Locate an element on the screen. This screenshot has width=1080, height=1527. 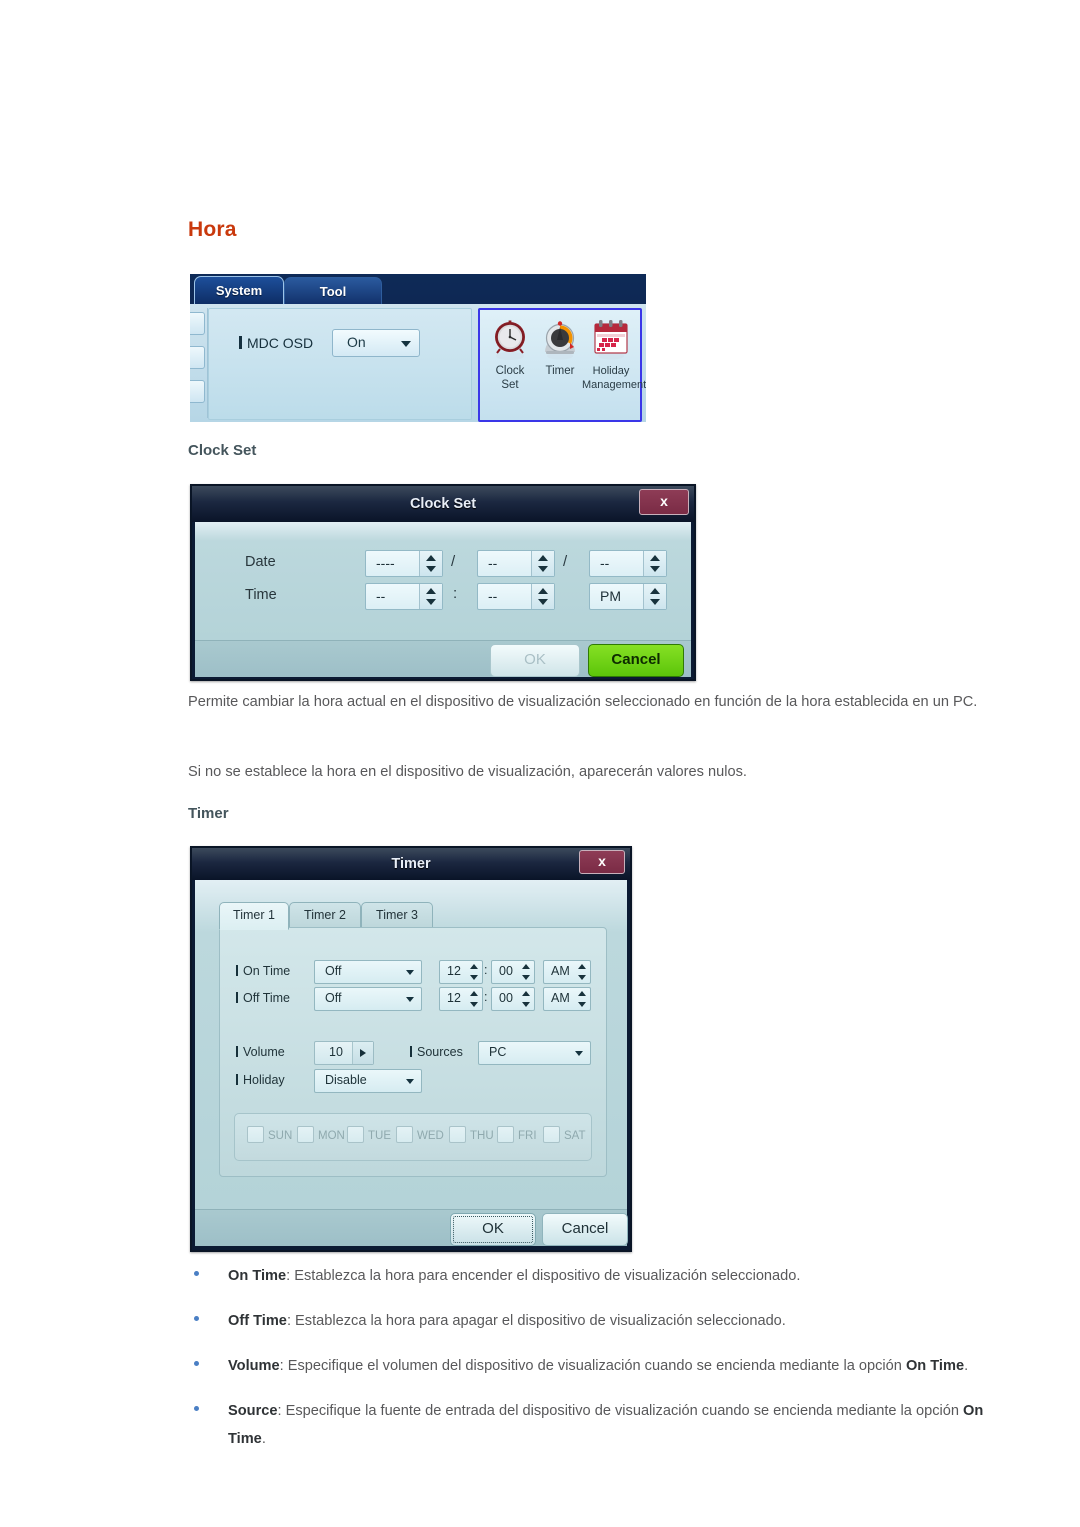
off-time-hour-spin-buttons is located at coordinates (474, 999).